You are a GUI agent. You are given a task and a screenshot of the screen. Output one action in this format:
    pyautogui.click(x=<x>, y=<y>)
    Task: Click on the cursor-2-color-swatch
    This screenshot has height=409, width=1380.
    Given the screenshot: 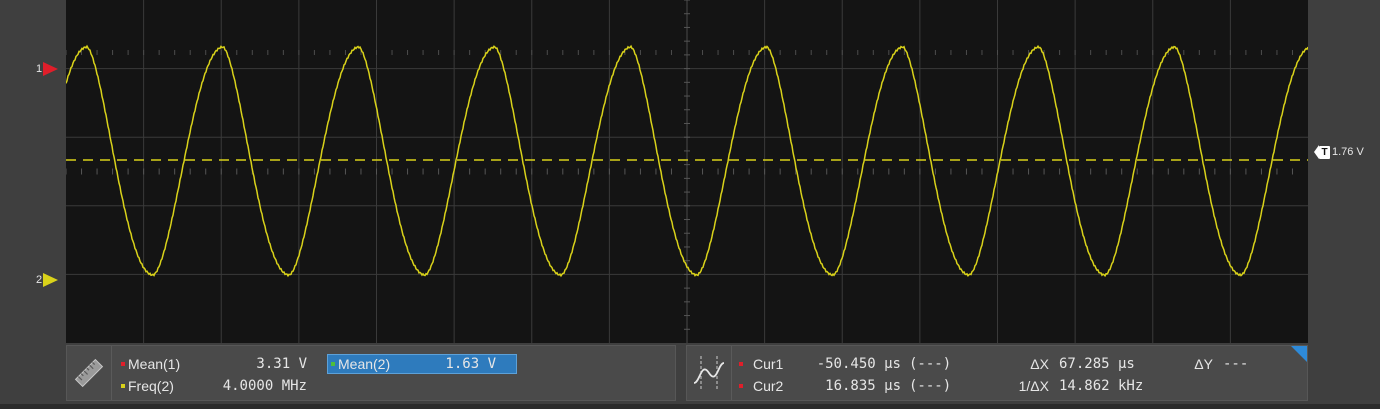 What is the action you would take?
    pyautogui.click(x=741, y=386)
    